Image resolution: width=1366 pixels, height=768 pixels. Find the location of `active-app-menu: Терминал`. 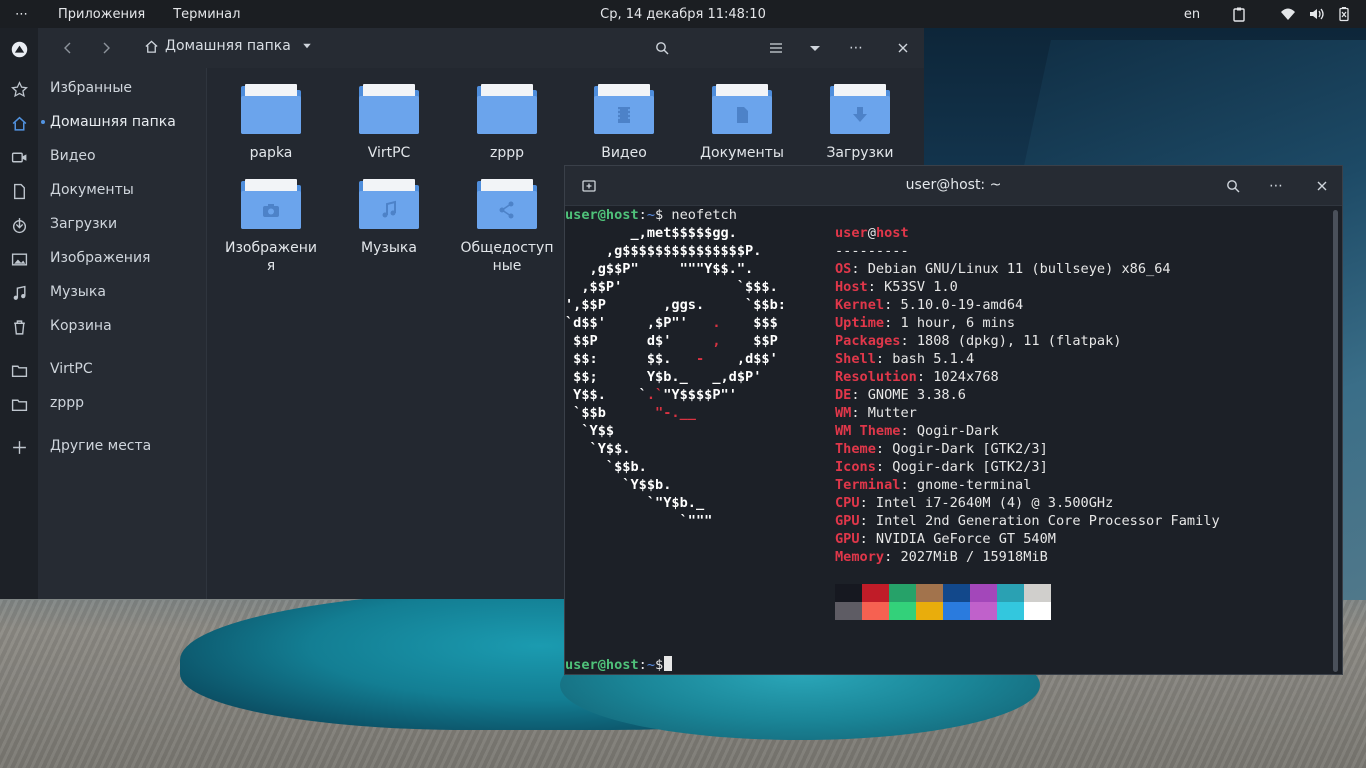

active-app-menu: Терминал is located at coordinates (206, 14).